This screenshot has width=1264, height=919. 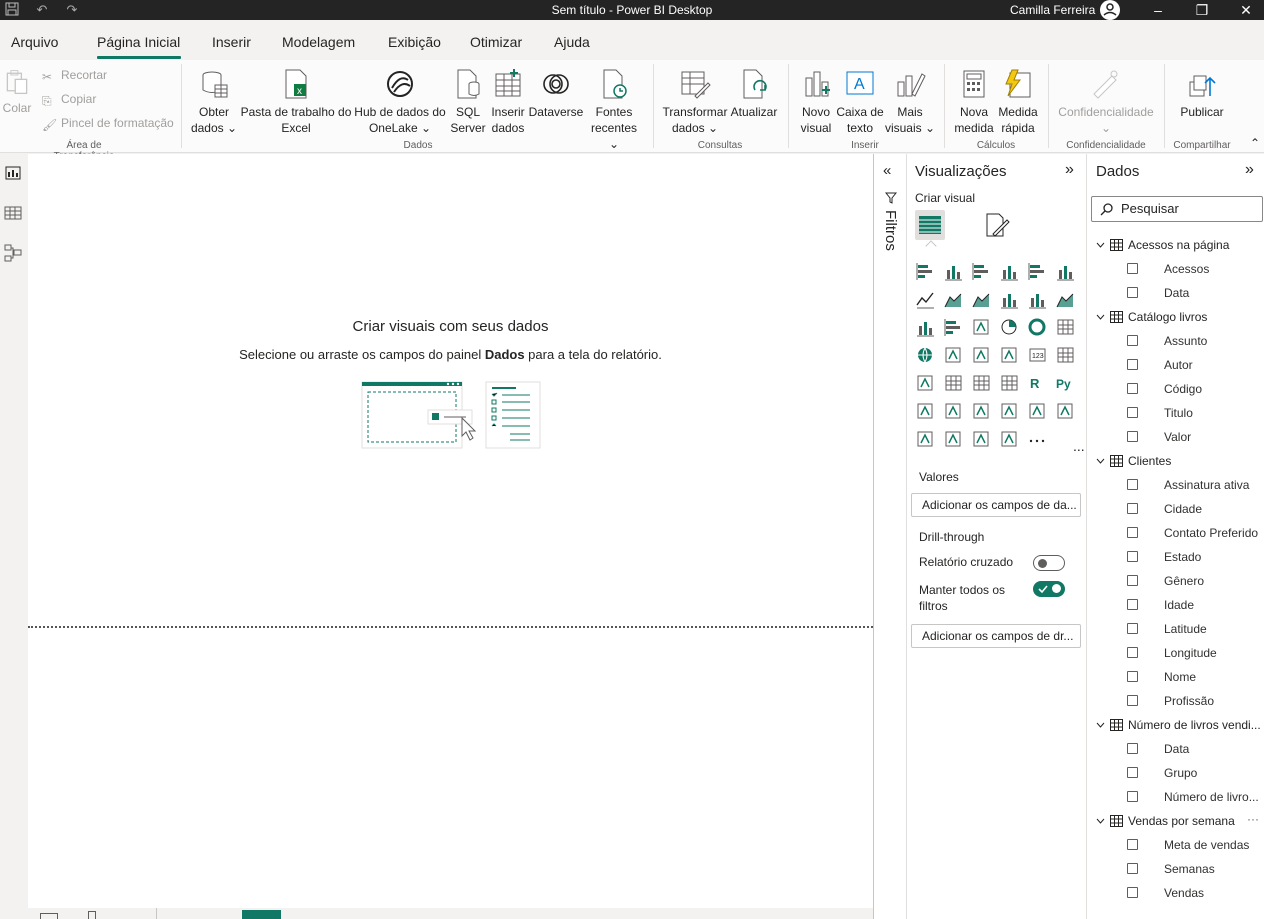 I want to click on field-item: Autor, so click(x=1175, y=365).